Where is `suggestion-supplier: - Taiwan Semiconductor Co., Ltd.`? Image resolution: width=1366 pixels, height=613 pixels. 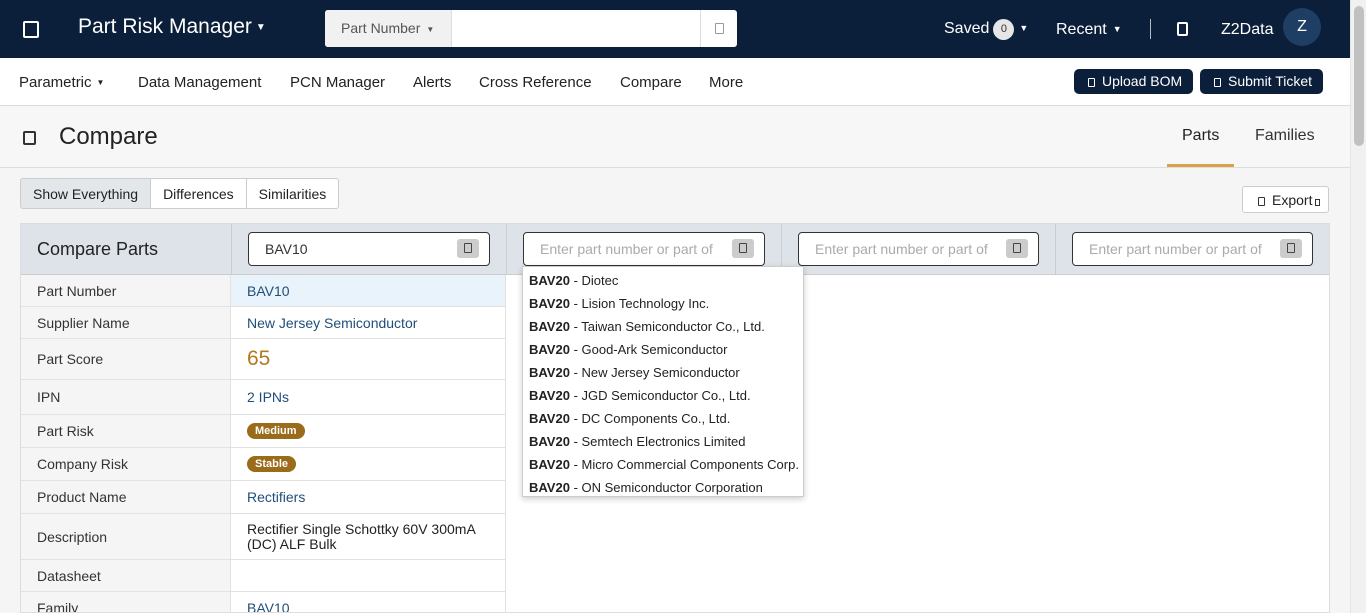 suggestion-supplier: - Taiwan Semiconductor Co., Ltd. is located at coordinates (667, 326).